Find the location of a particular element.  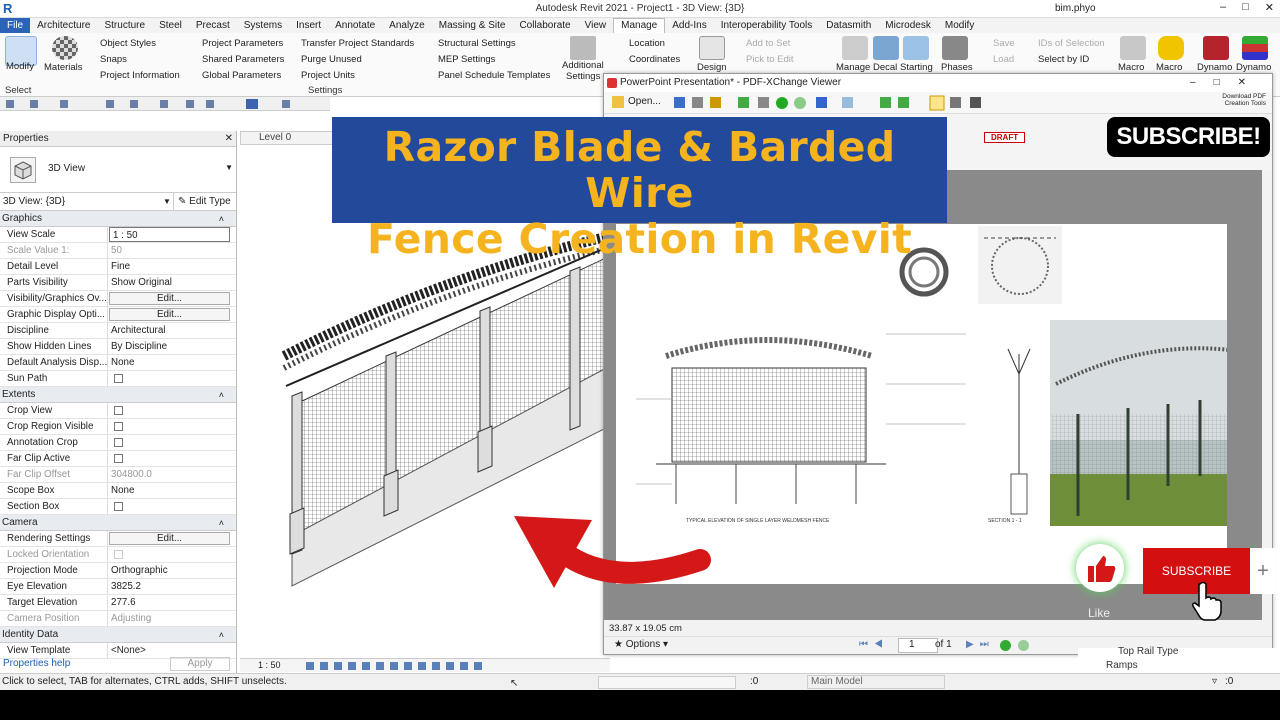

view-tab-level-0: Level 0 is located at coordinates (287, 138).